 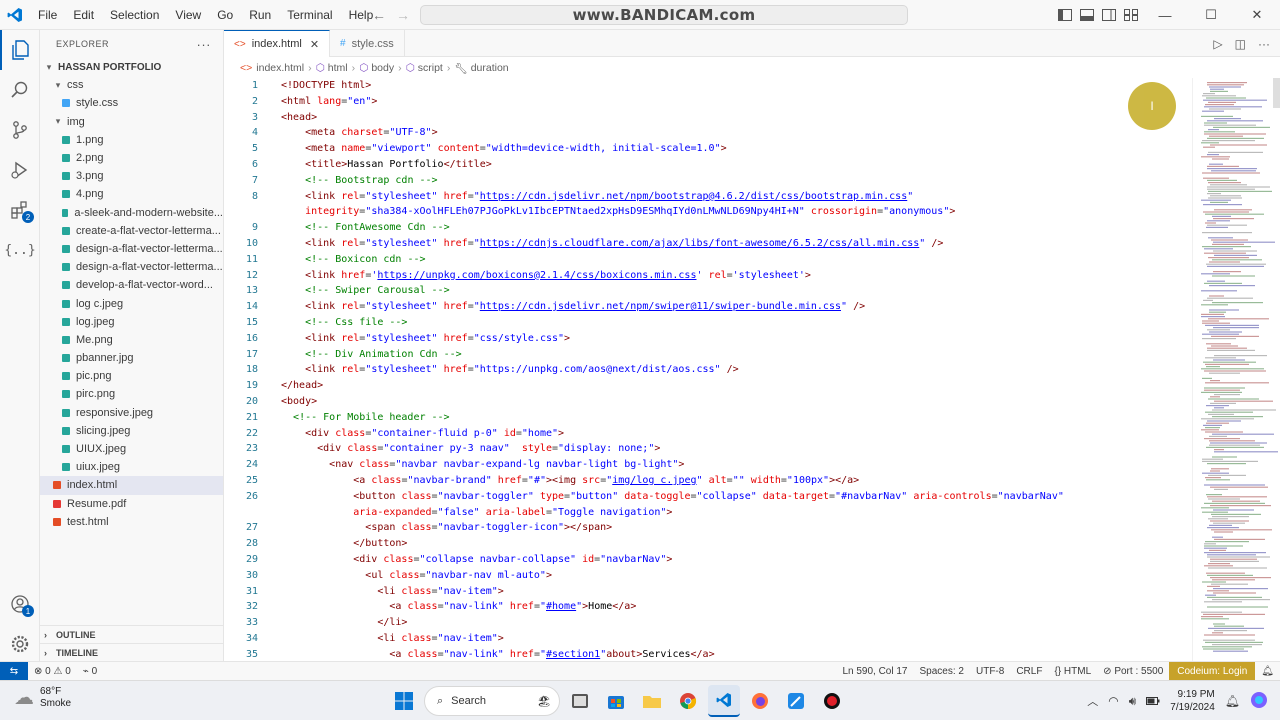 I want to click on live-server-port: ⊘ Port : 5500, so click(x=1133, y=671).